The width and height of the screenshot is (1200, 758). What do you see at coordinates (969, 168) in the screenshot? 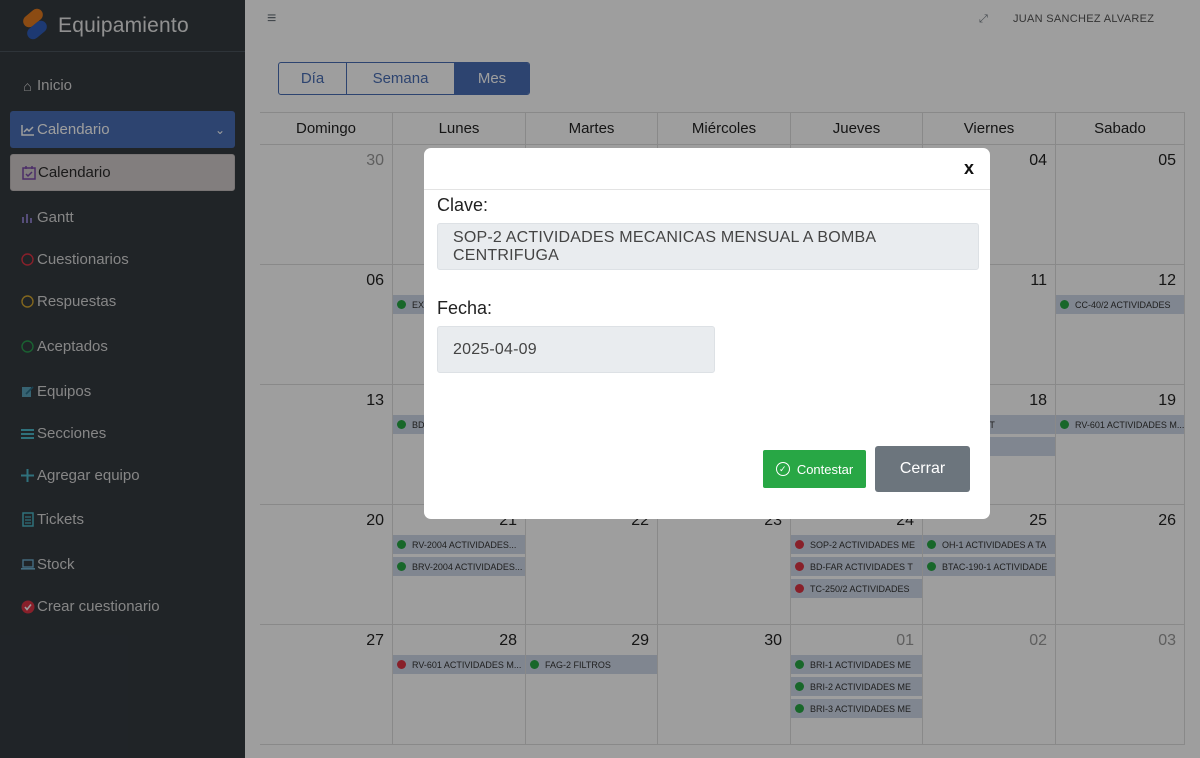
I see `close-icon: x` at bounding box center [969, 168].